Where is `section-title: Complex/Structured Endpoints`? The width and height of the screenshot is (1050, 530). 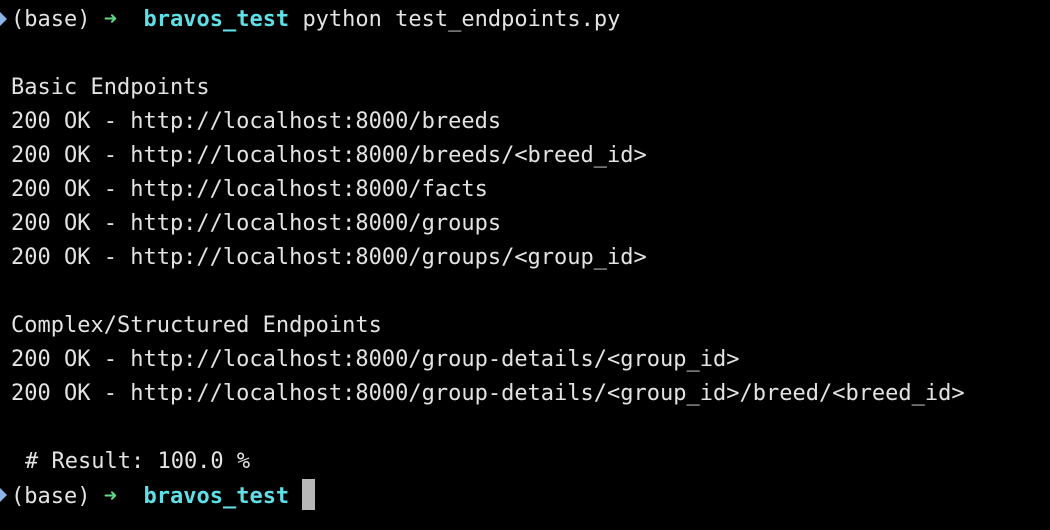 section-title: Complex/Structured Endpoints is located at coordinates (196, 325).